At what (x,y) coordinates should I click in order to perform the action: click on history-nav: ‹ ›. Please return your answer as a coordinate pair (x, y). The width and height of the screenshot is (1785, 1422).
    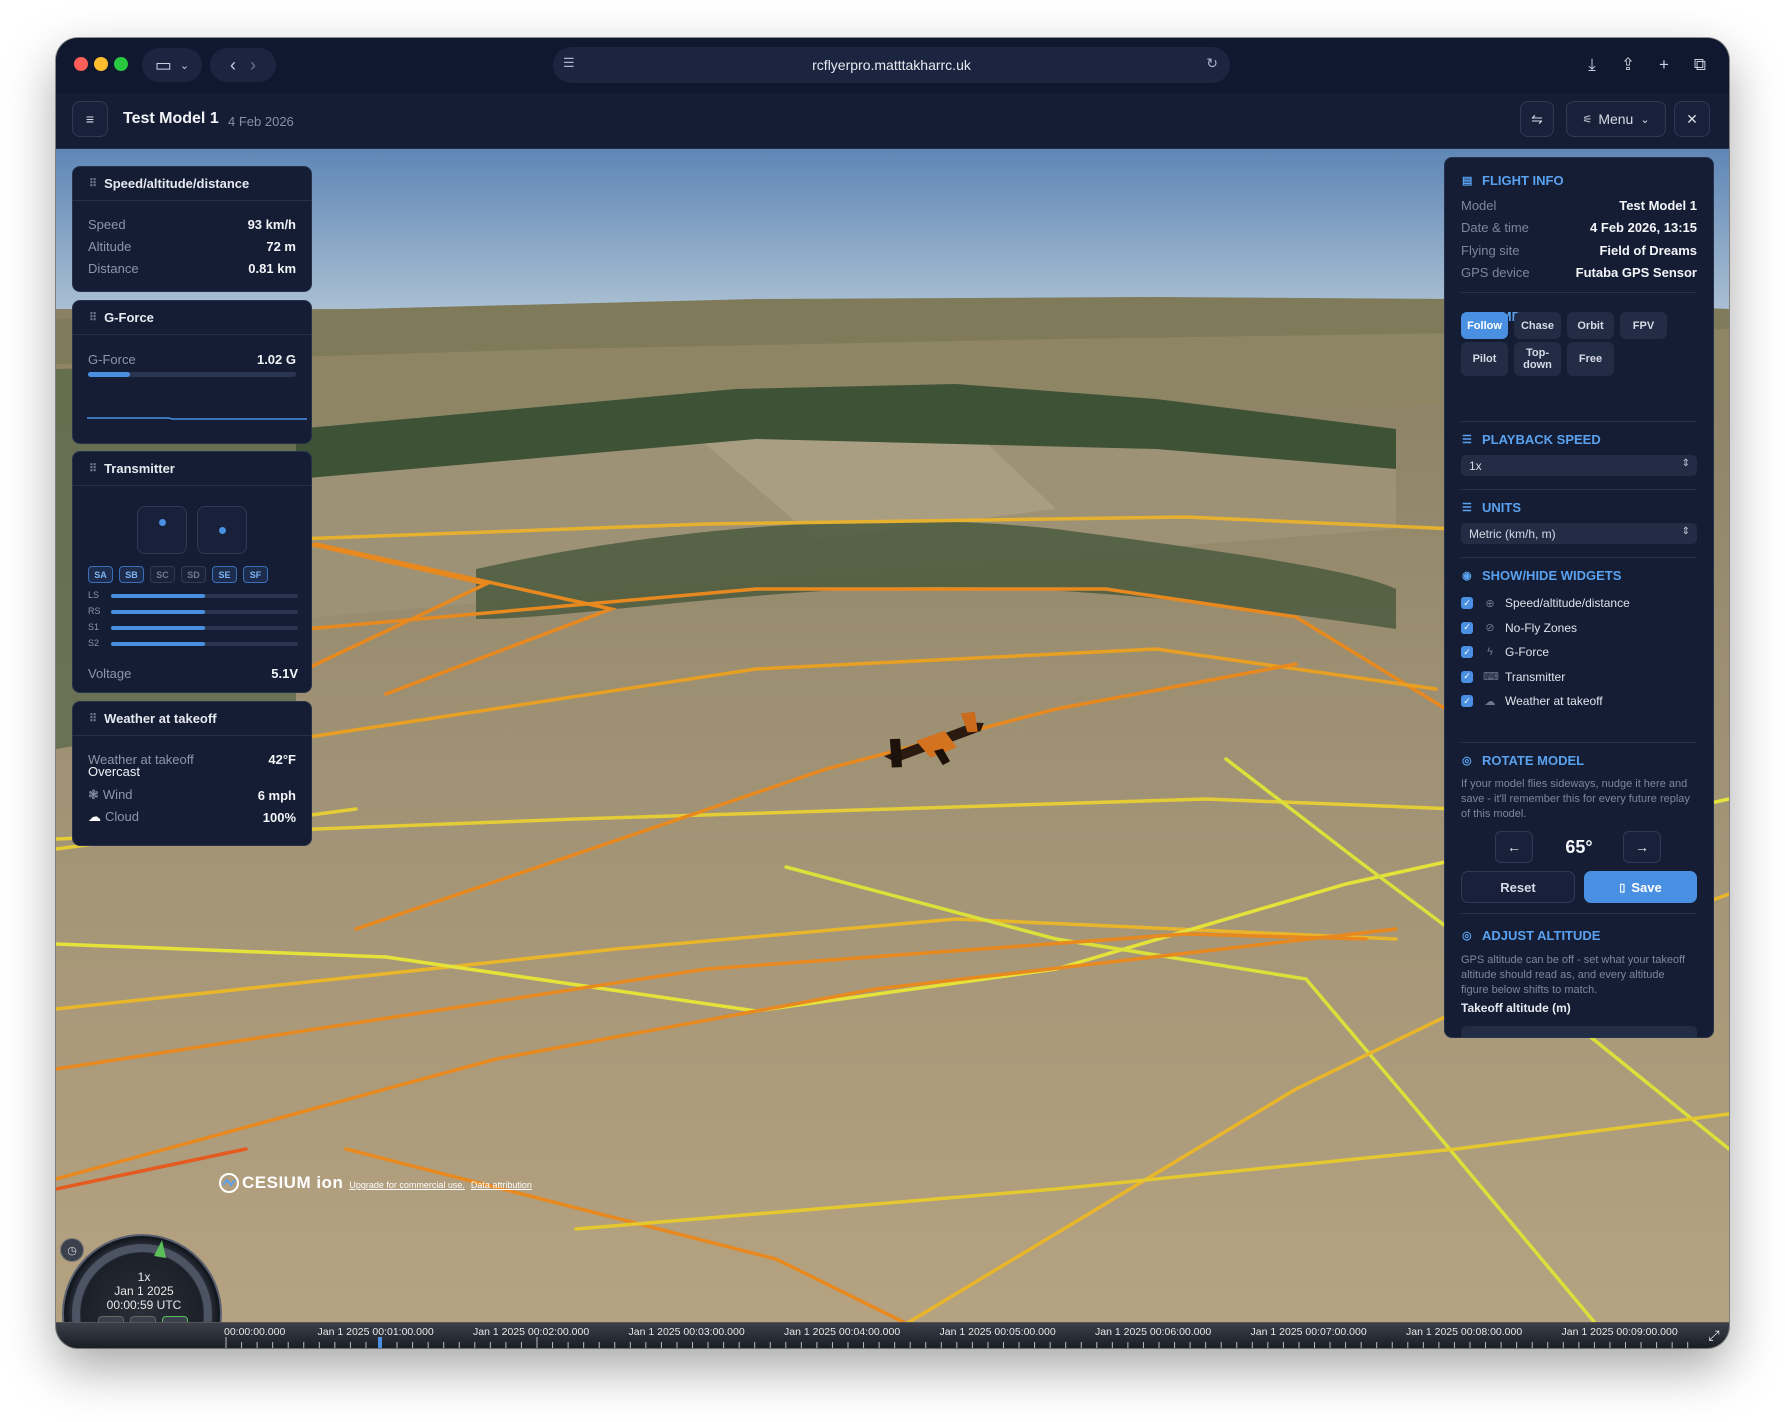
    Looking at the image, I should click on (243, 65).